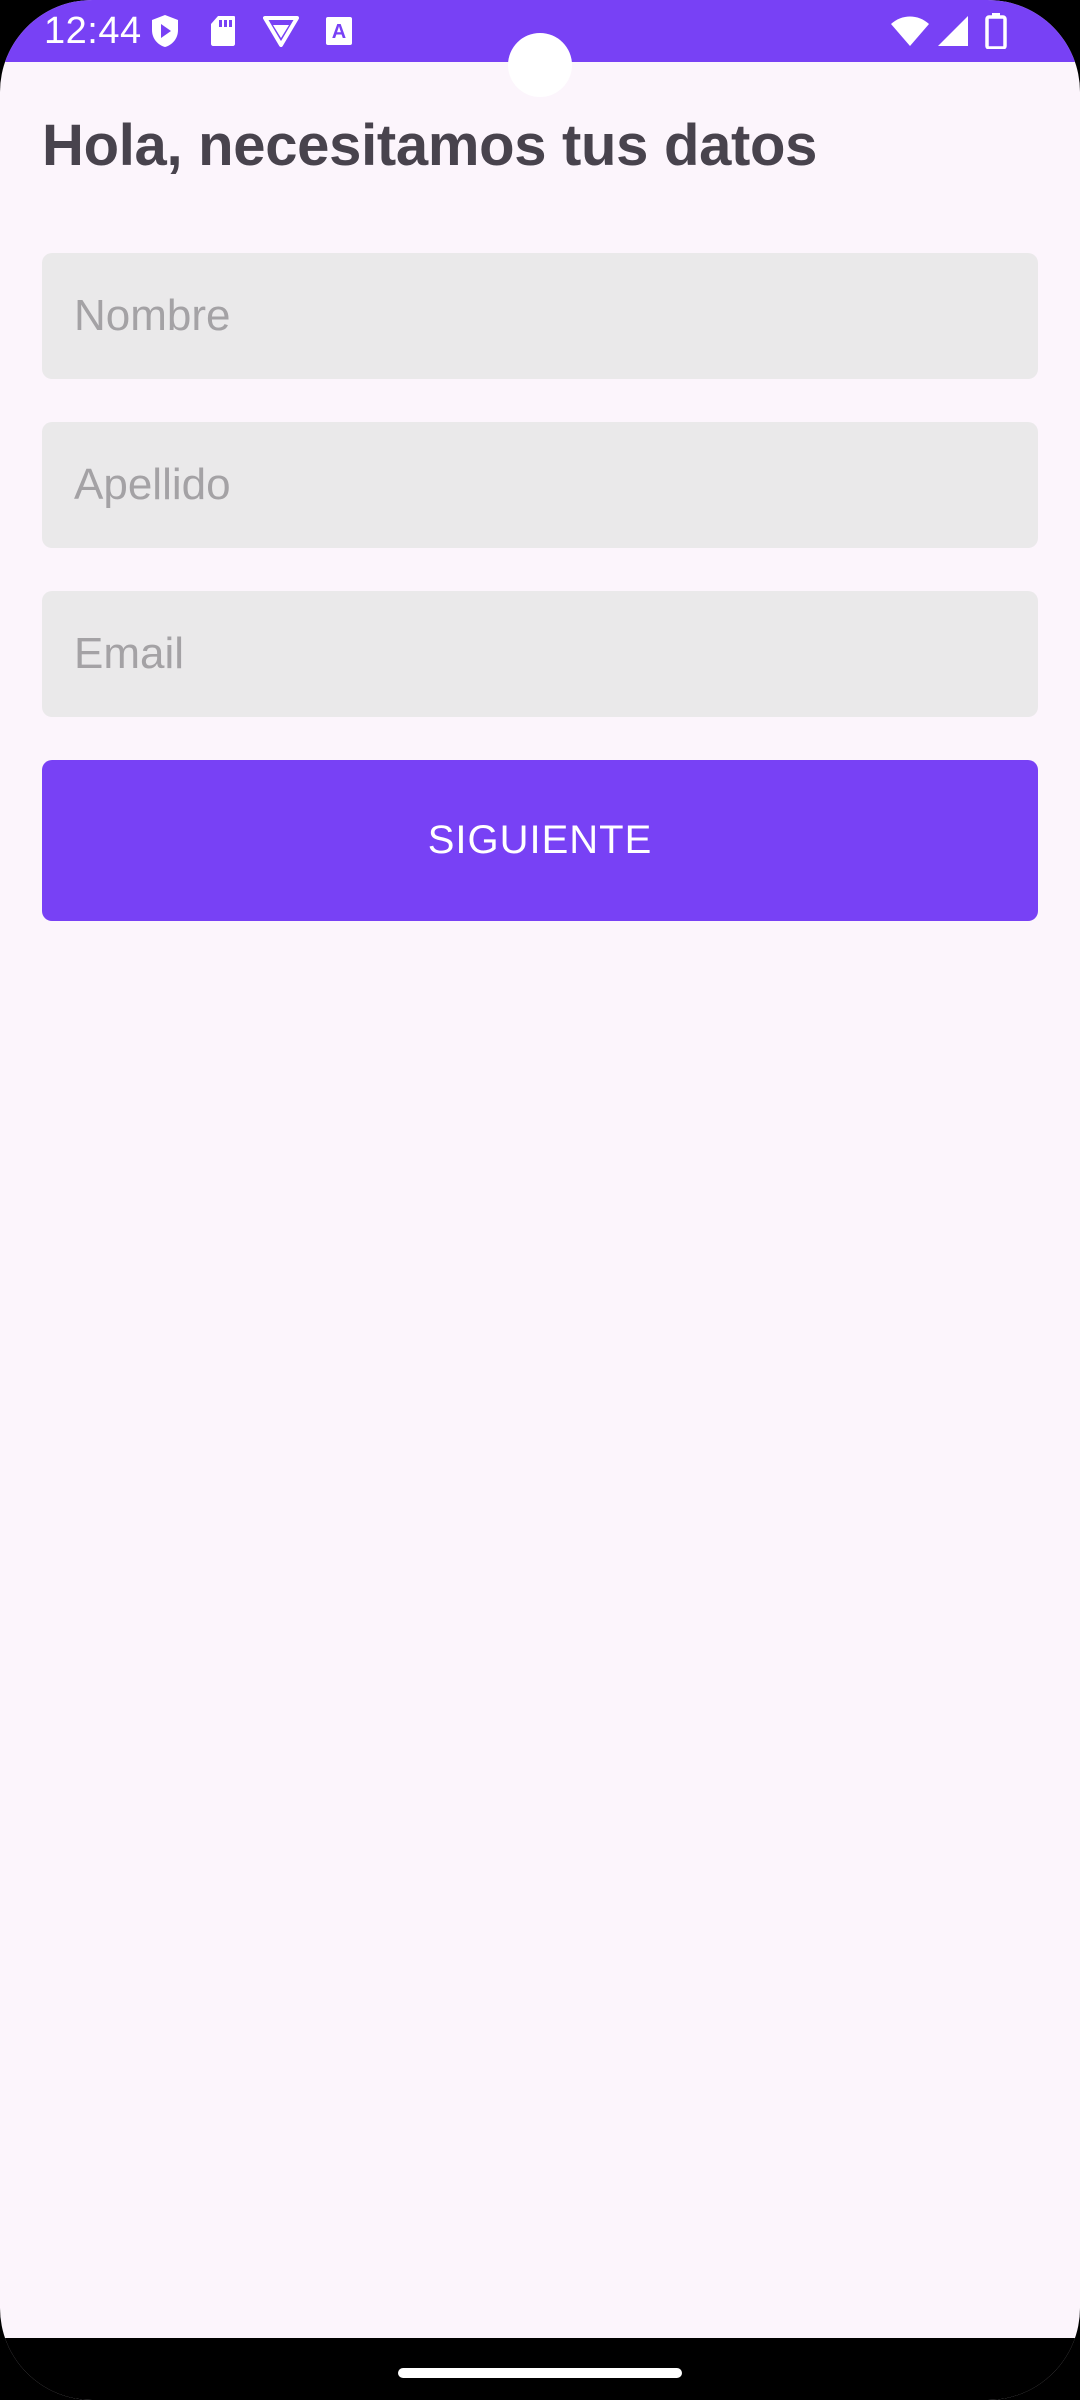 This screenshot has height=2400, width=1080. Describe the element at coordinates (910, 31) in the screenshot. I see `wifi-icon` at that location.